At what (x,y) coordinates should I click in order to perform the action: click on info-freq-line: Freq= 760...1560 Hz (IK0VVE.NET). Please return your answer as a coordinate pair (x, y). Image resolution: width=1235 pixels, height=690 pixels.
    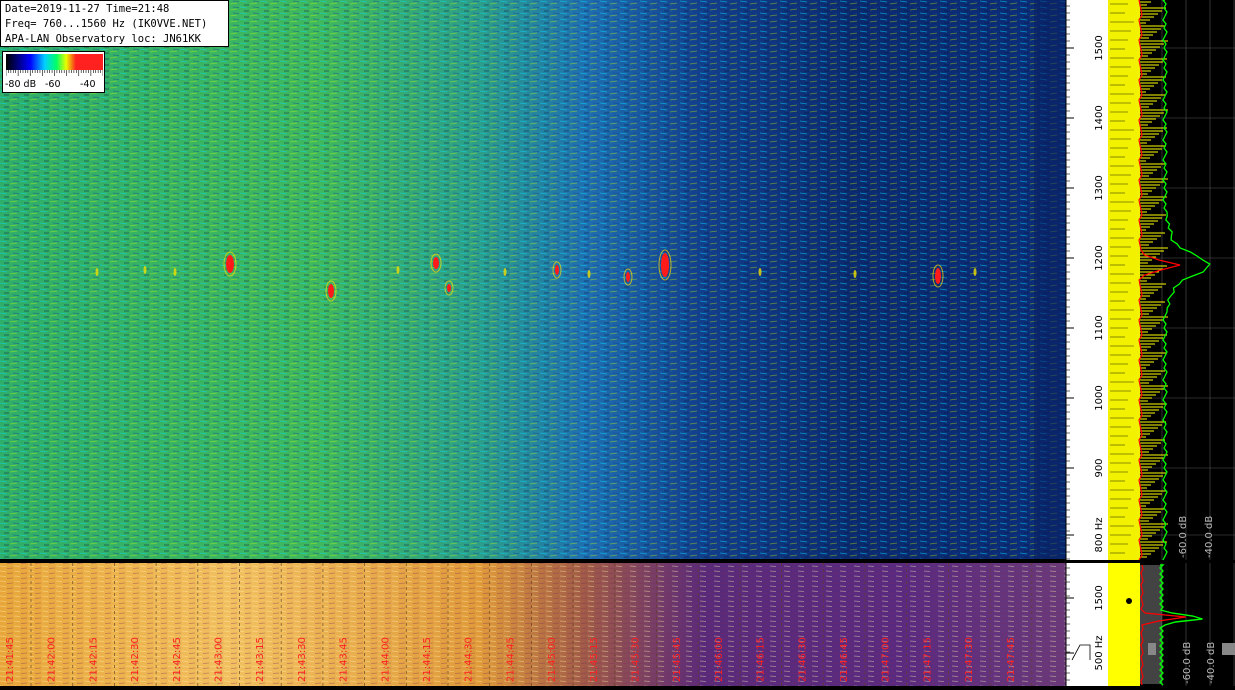
    Looking at the image, I should click on (106, 24).